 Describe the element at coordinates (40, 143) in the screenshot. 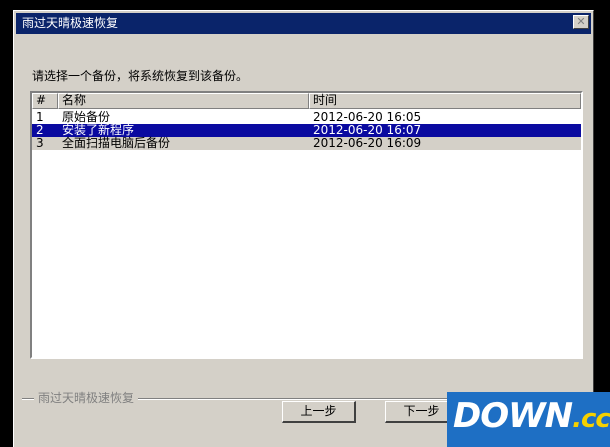

I see `row-num: 3` at that location.